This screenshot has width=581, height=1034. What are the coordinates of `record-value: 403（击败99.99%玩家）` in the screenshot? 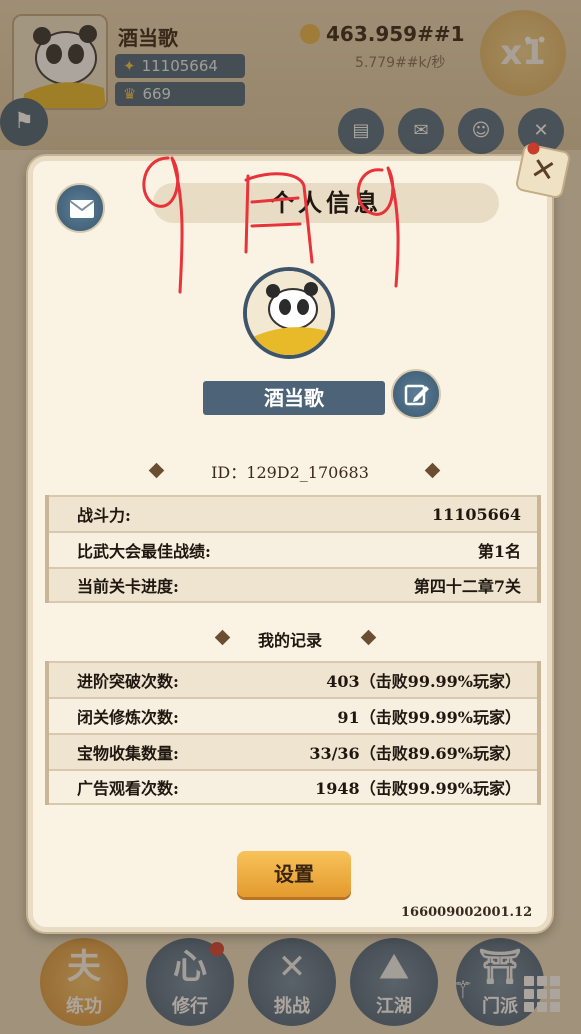 It's located at (423, 681).